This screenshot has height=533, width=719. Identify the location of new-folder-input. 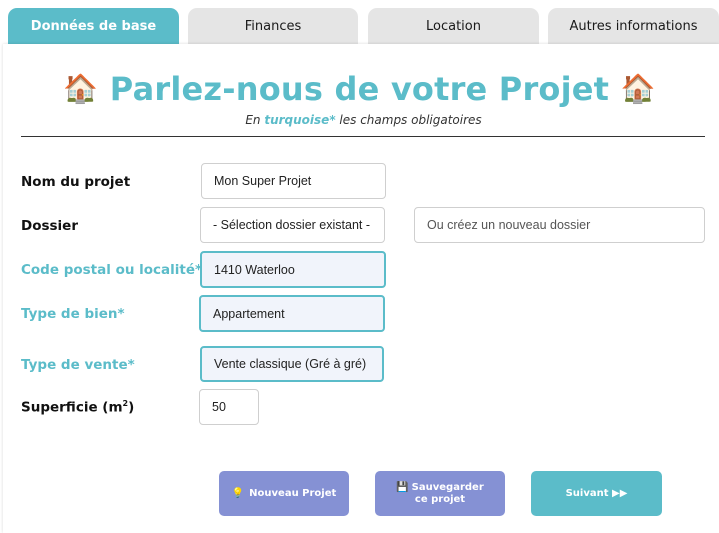
(559, 225).